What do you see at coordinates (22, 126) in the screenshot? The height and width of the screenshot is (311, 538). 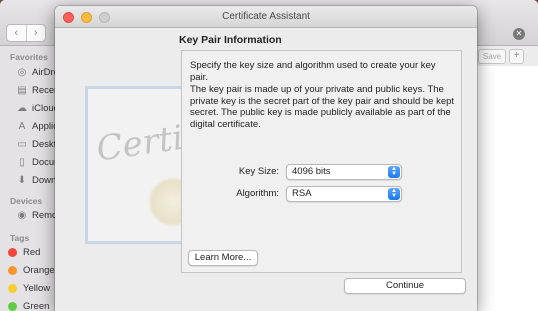 I see `applications-icon: A` at bounding box center [22, 126].